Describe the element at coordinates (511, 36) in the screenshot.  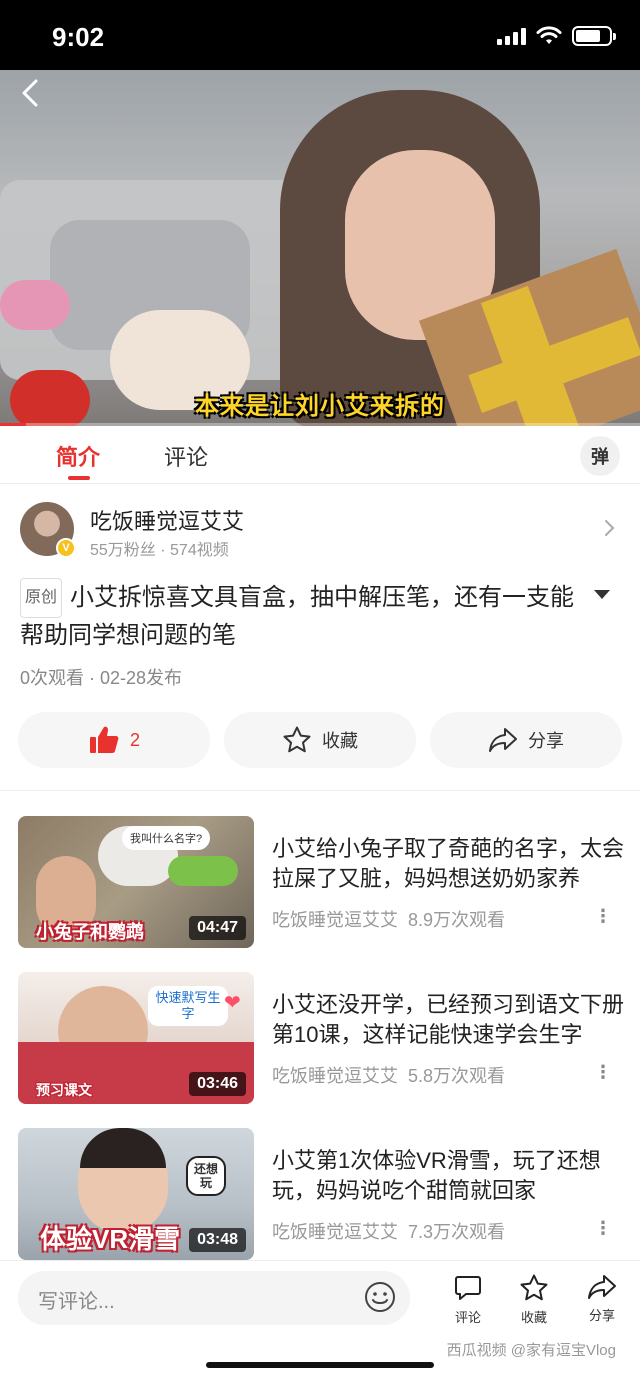
I see `signal-icon` at that location.